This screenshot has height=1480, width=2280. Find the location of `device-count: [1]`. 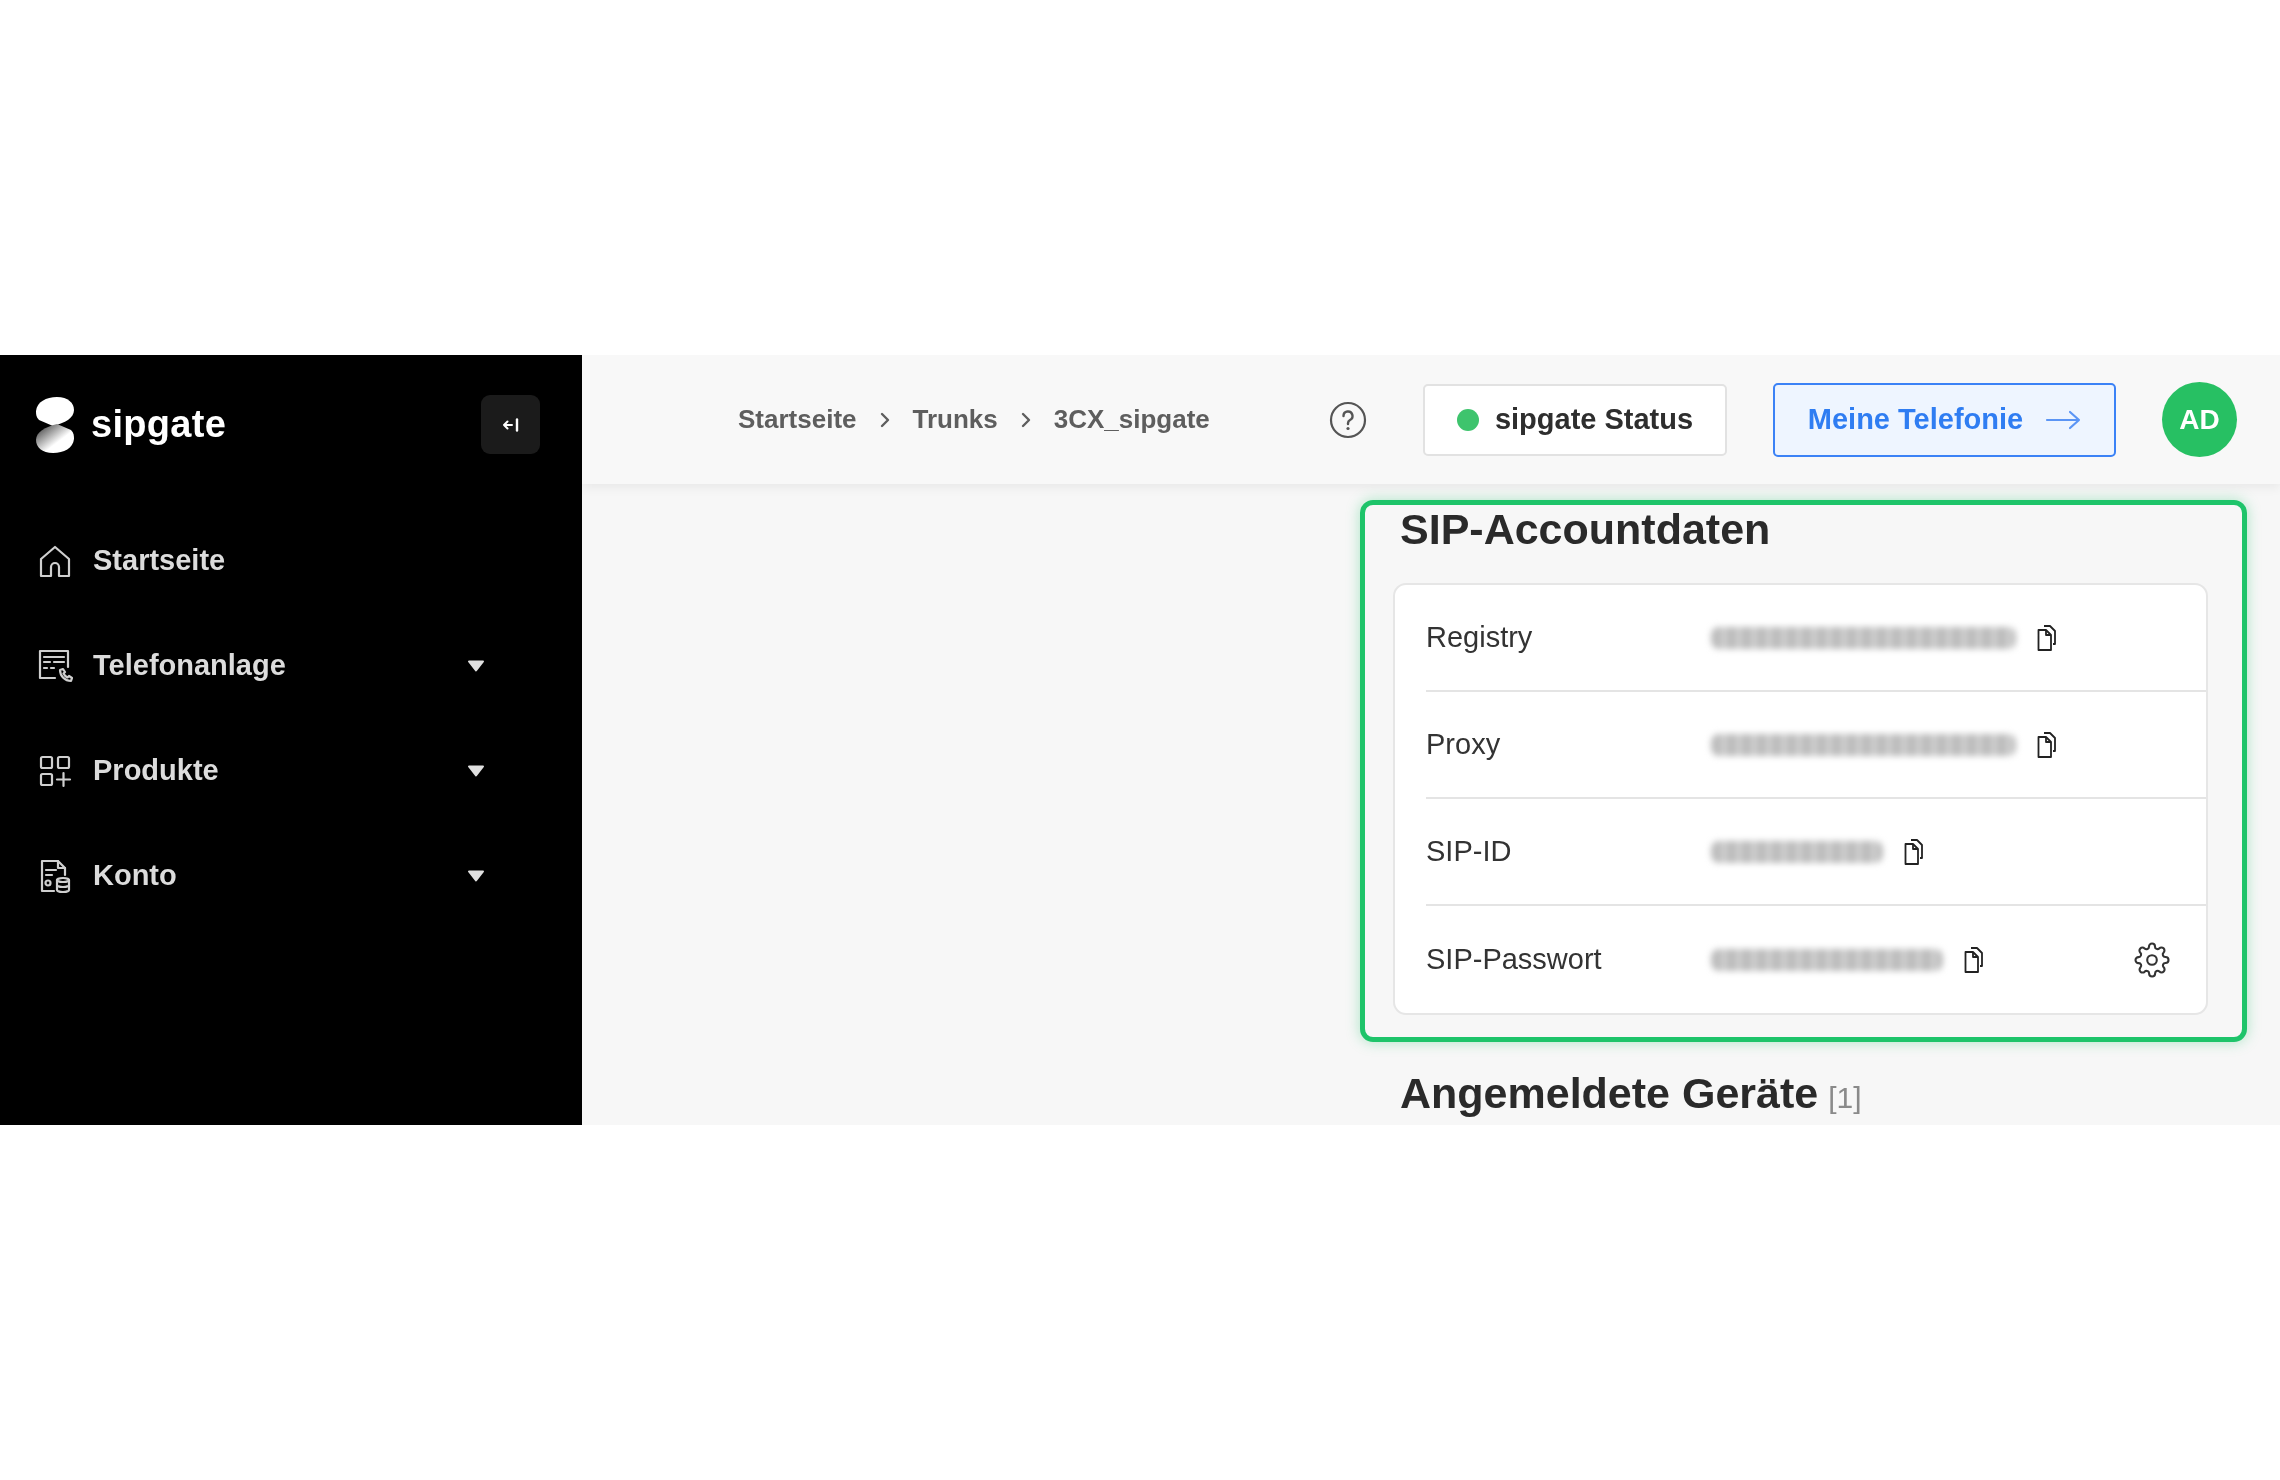

device-count: [1] is located at coordinates (1845, 1098).